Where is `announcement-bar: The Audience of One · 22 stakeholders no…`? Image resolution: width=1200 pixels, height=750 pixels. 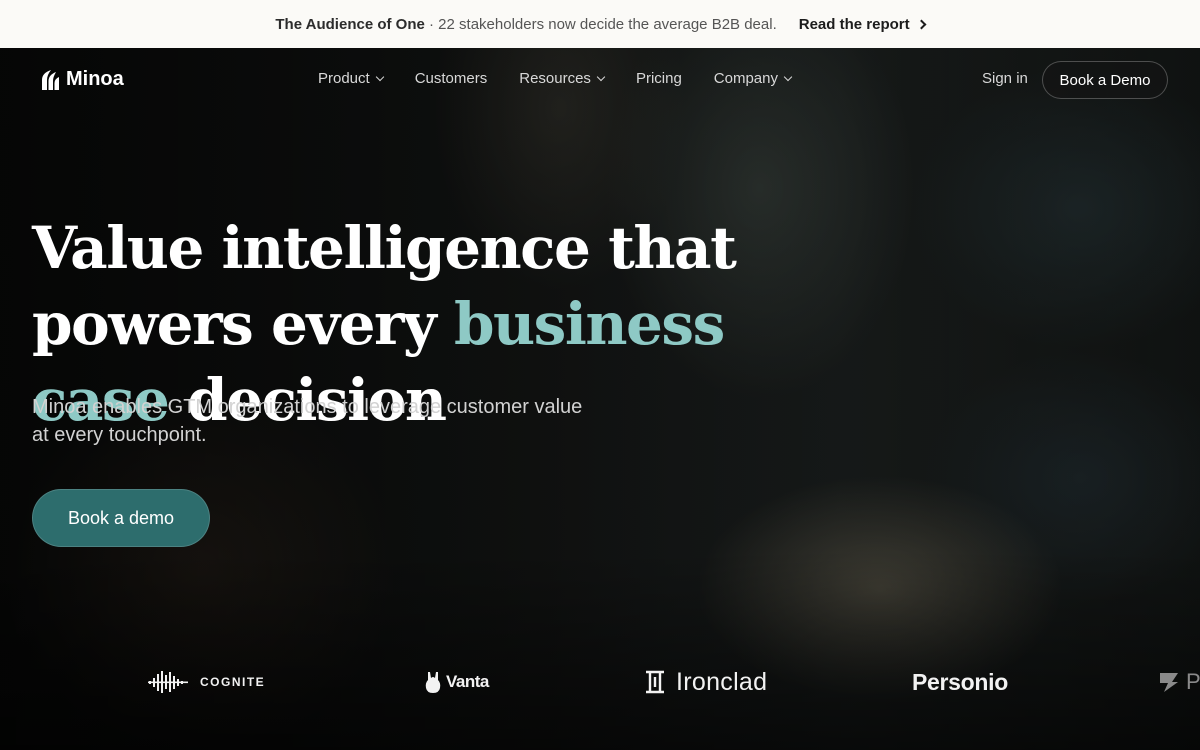 announcement-bar: The Audience of One · 22 stakeholders no… is located at coordinates (600, 24).